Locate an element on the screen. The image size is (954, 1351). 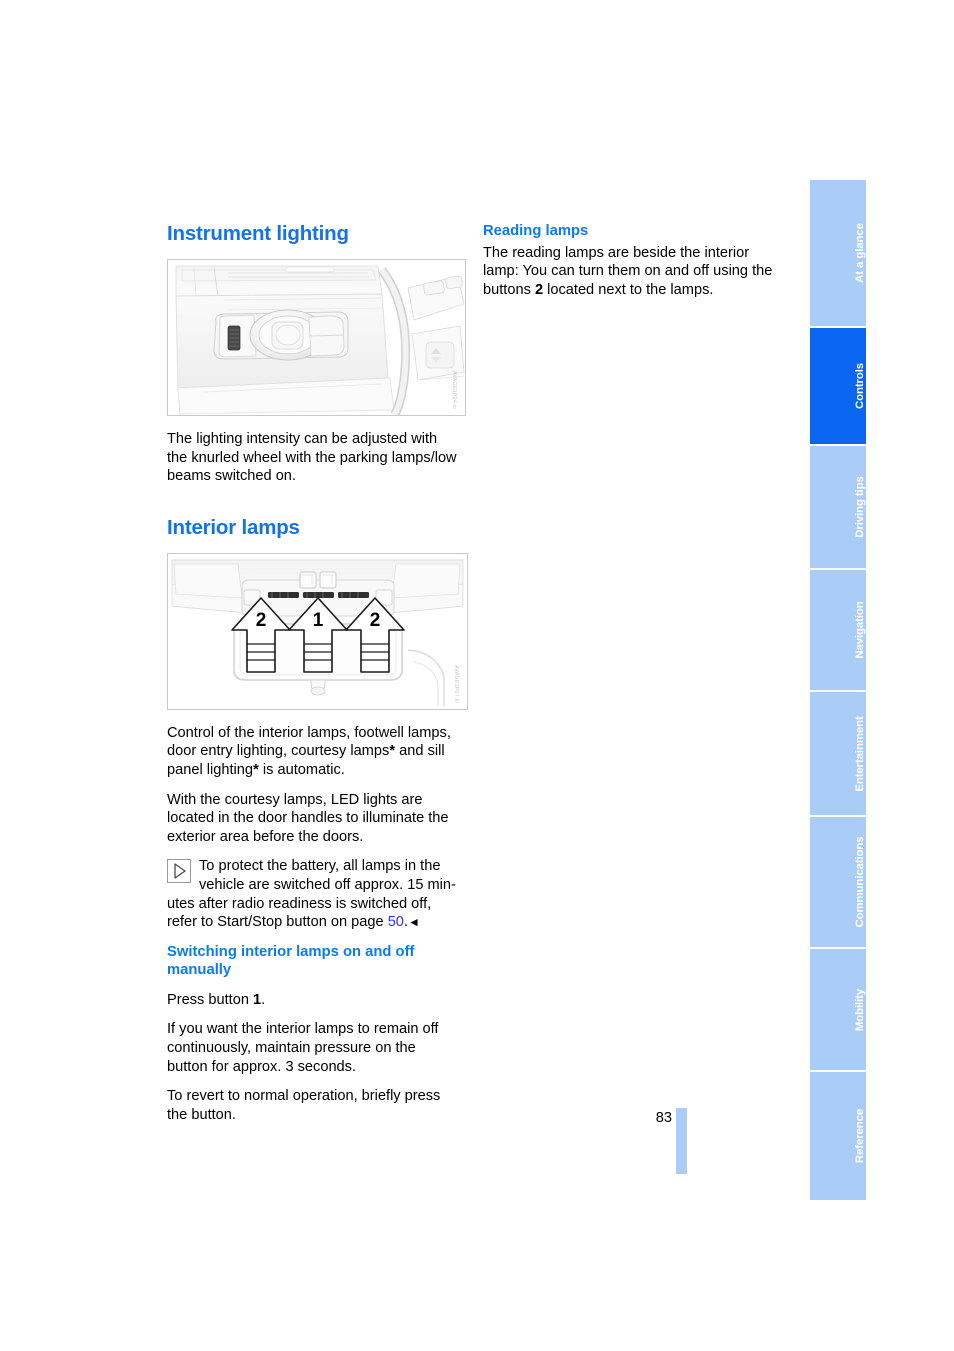
page-reference-link: 50 is located at coordinates (396, 922).